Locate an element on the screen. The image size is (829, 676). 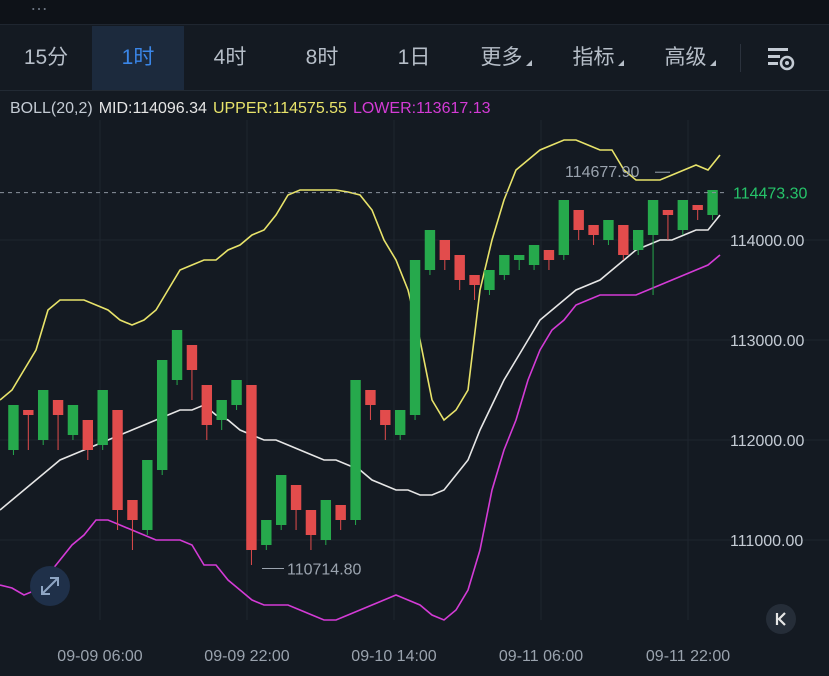
boll-name: BOLL(20,2) is located at coordinates (51, 108).